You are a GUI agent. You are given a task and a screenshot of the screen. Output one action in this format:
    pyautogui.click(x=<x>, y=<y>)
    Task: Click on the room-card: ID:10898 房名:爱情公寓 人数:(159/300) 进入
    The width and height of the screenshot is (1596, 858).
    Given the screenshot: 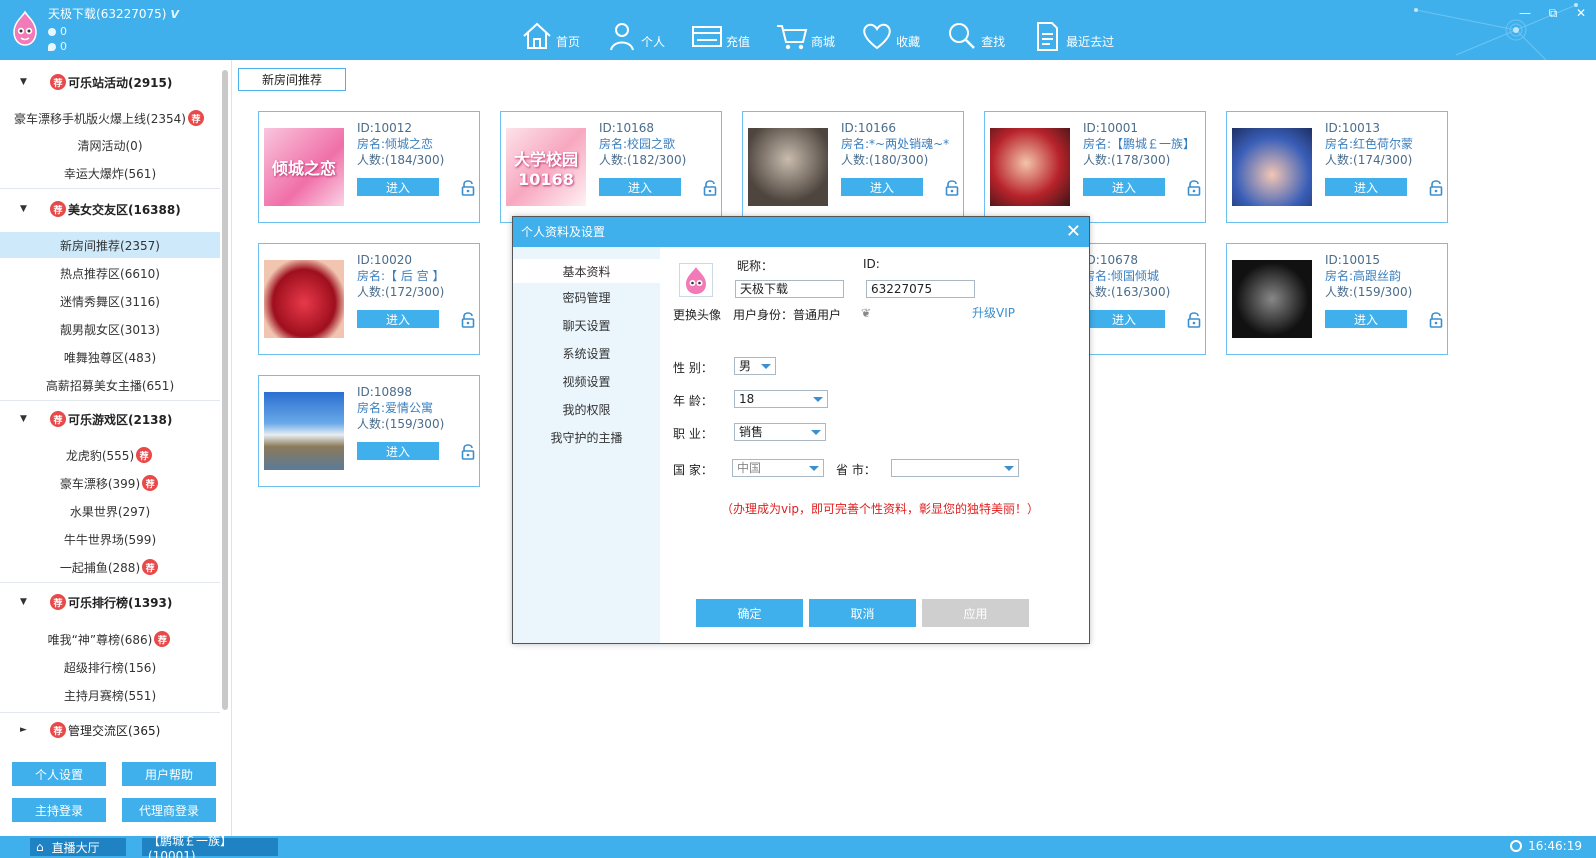 What is the action you would take?
    pyautogui.click(x=369, y=431)
    